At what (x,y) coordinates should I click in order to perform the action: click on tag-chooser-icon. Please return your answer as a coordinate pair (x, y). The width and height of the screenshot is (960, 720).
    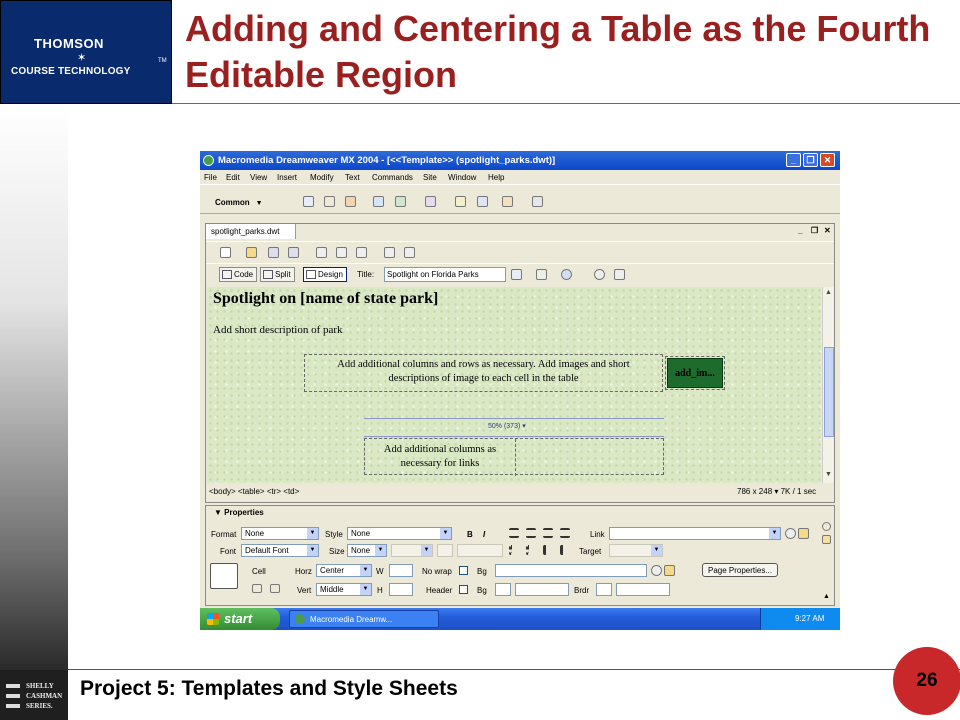
    Looking at the image, I should click on (537, 201).